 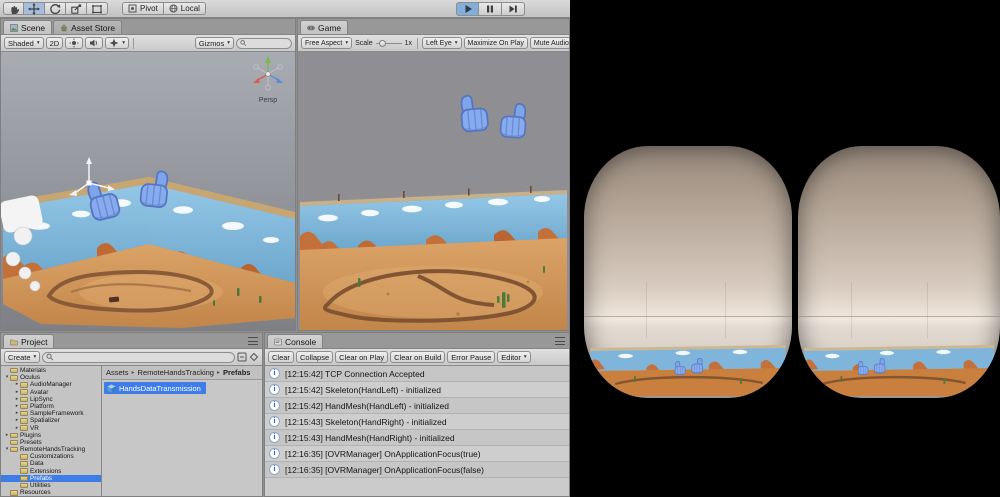 What do you see at coordinates (28, 27) in the screenshot?
I see `tab-scene: Scene` at bounding box center [28, 27].